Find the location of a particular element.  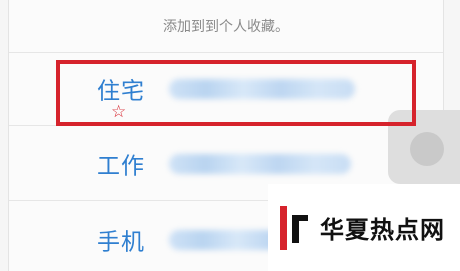

row-label-mobile: 手机 is located at coordinates (121, 241).